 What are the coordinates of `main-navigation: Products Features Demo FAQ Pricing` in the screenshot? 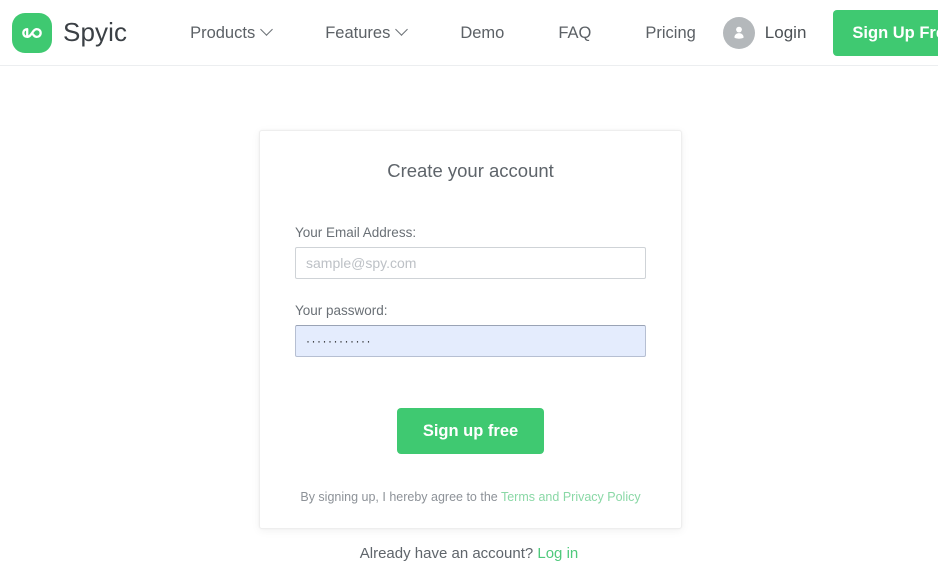 It's located at (443, 33).